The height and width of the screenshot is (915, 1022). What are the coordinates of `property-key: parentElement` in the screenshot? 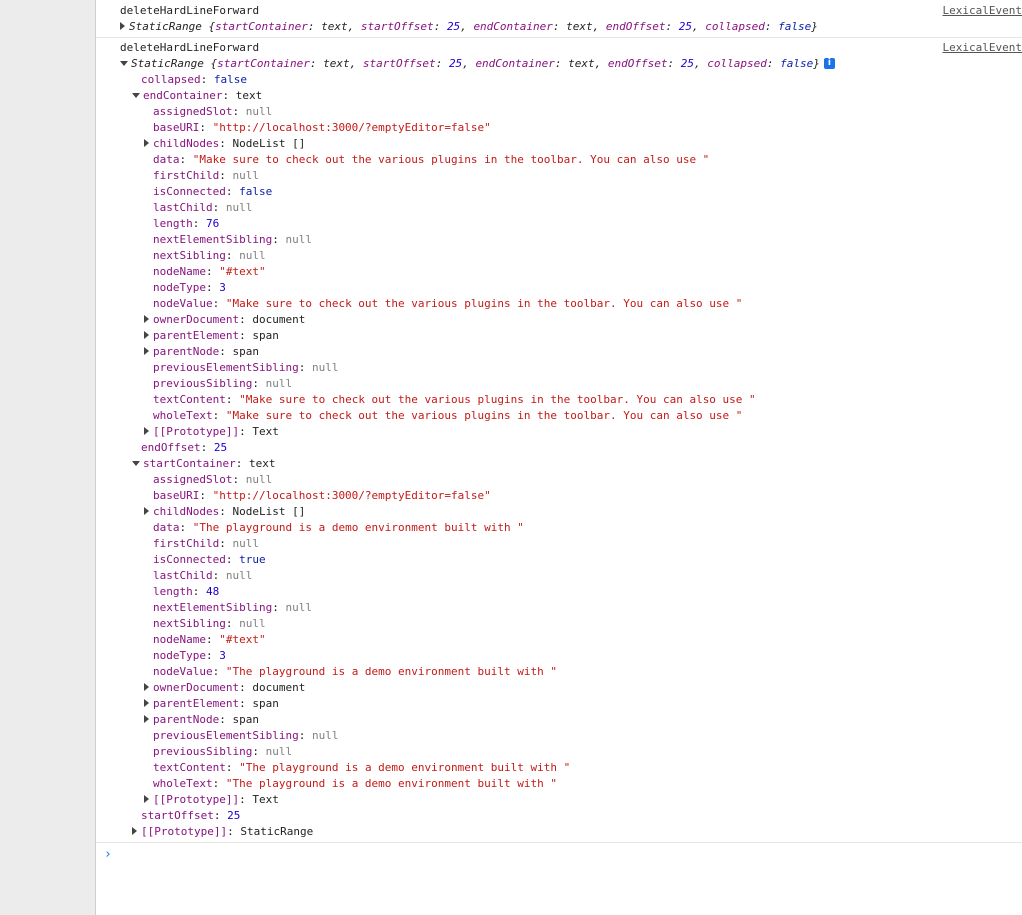 It's located at (196, 335).